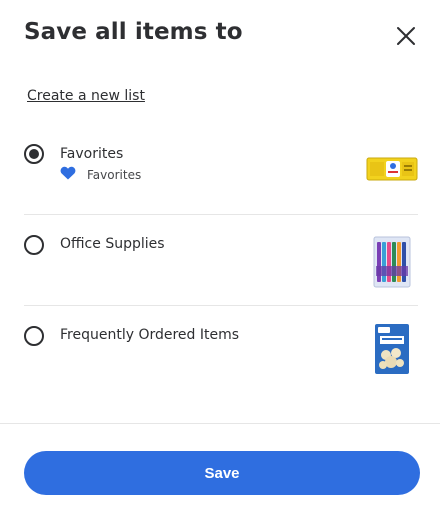 This screenshot has height=514, width=440. I want to click on list-sub-label: Favorites, so click(100, 174).